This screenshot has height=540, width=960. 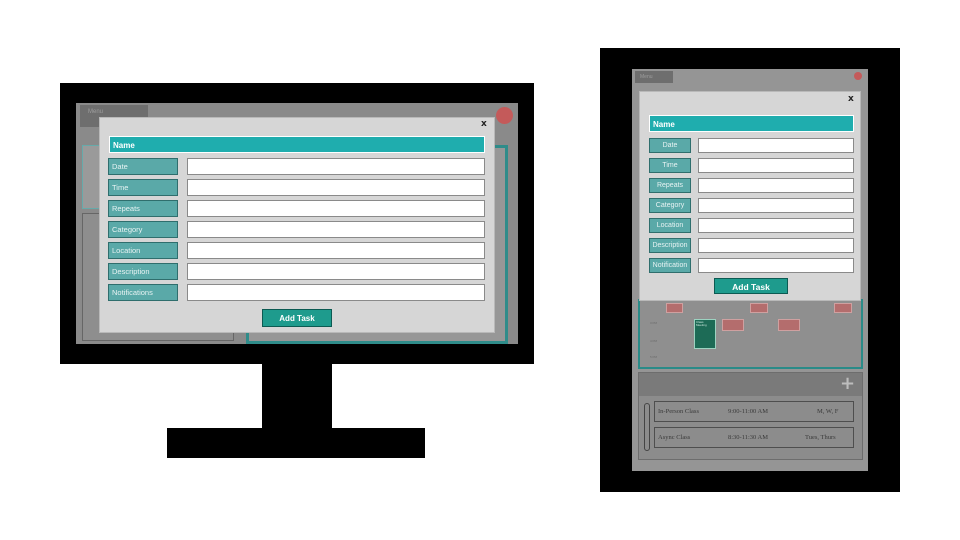 What do you see at coordinates (820, 437) in the screenshot?
I see `task-days: Tues, Thurs` at bounding box center [820, 437].